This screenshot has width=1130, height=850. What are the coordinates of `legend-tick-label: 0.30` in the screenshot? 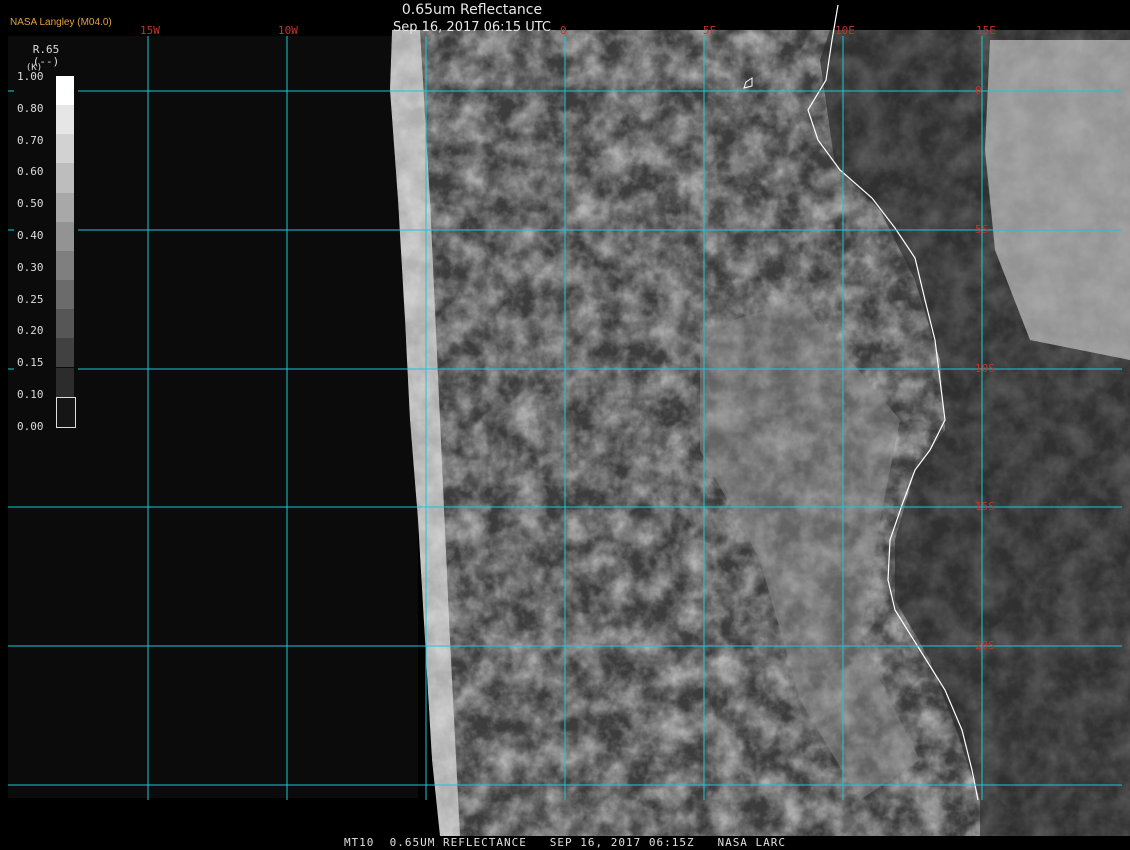 It's located at (30, 267).